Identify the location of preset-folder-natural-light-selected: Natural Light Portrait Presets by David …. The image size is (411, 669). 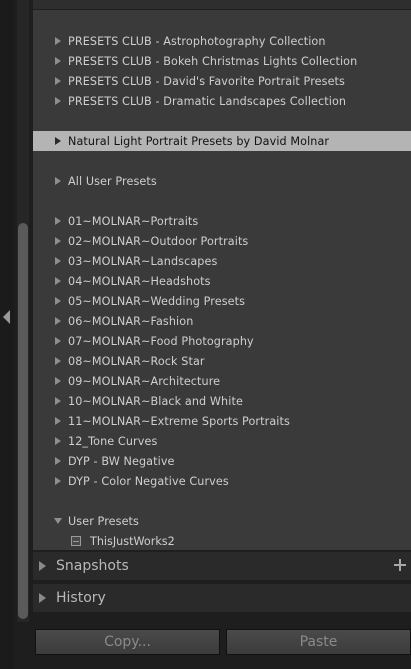
(222, 141).